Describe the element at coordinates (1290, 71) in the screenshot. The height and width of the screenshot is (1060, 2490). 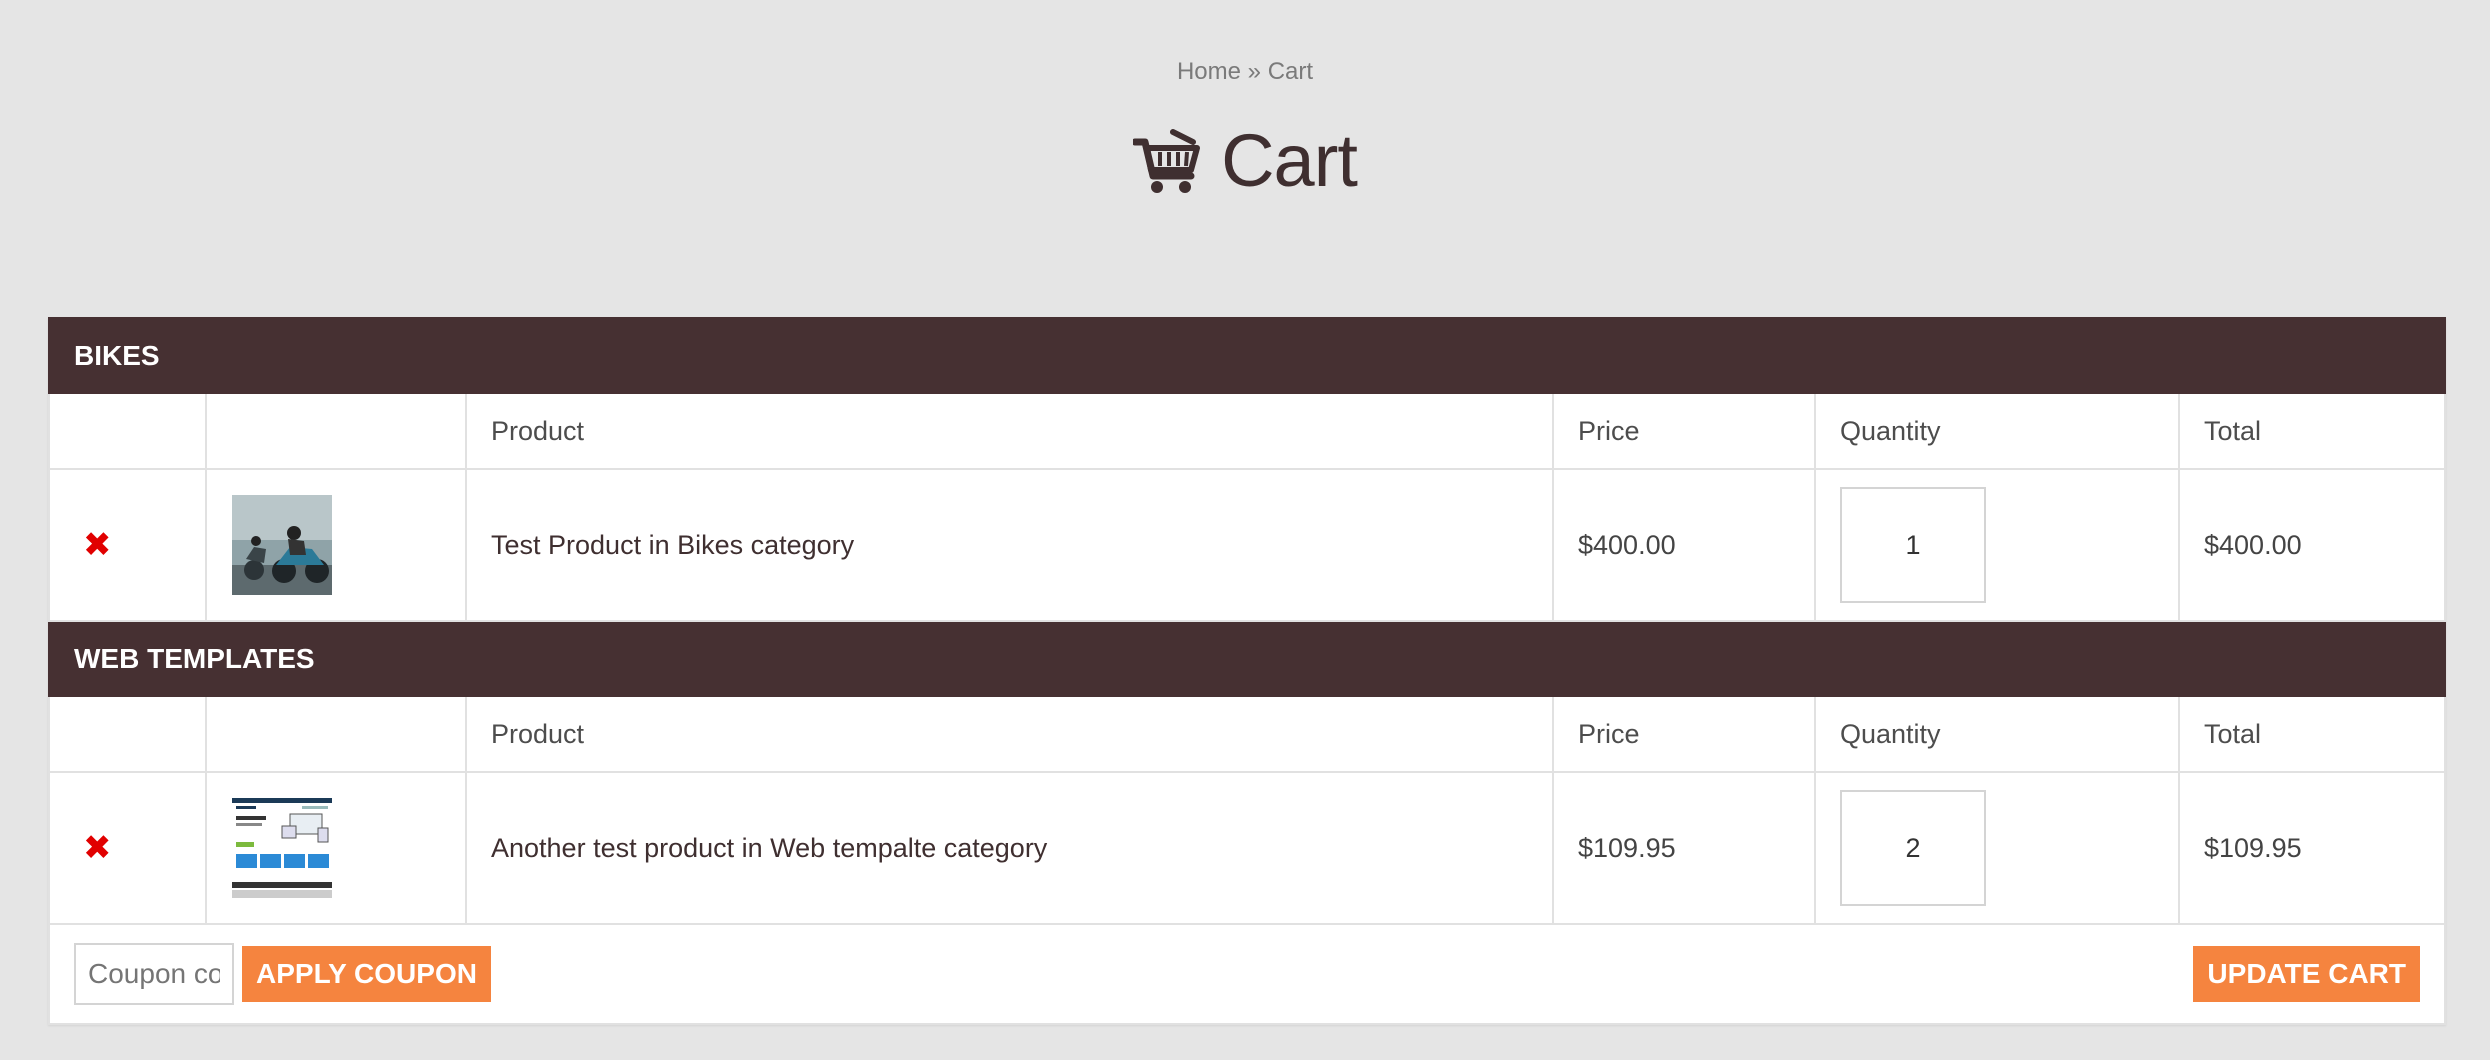
I see `breadcrumb-current: Cart` at that location.